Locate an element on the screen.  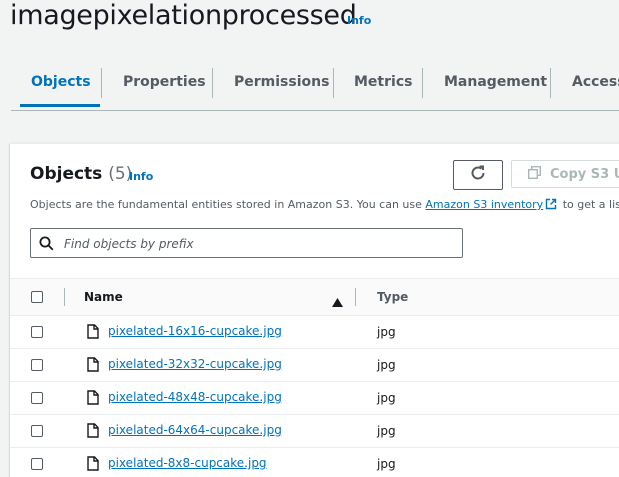
sort-ascending-icon is located at coordinates (337, 301).